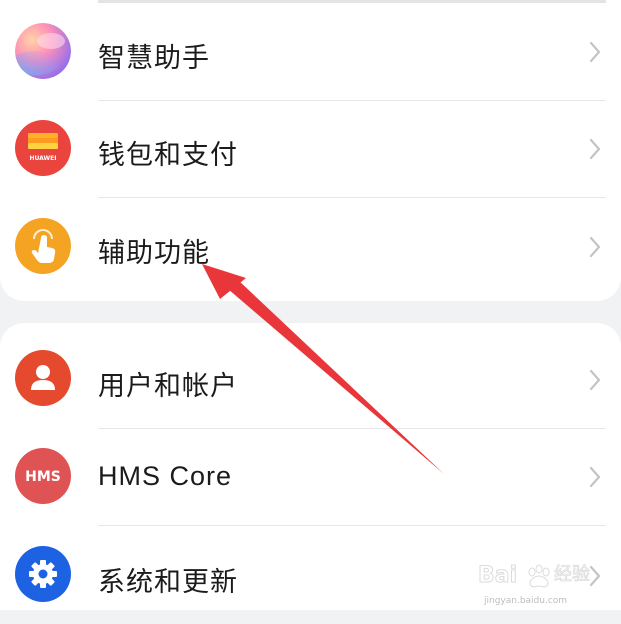  Describe the element at coordinates (323, 369) in the screenshot. I see `annotation-arrow` at that location.